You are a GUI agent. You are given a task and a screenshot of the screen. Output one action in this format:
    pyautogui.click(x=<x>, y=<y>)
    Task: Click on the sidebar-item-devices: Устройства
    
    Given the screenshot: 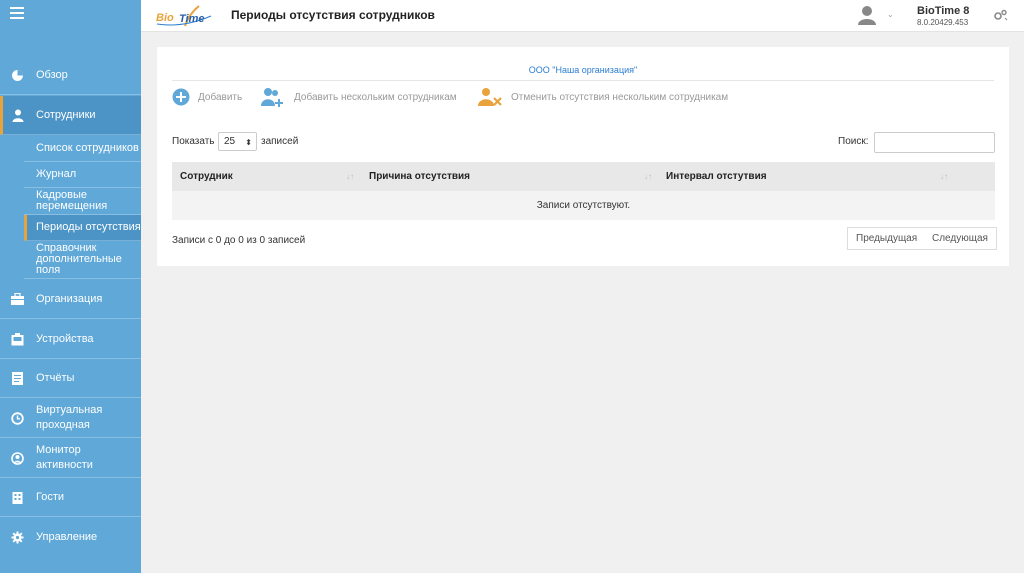 What is the action you would take?
    pyautogui.click(x=70, y=339)
    